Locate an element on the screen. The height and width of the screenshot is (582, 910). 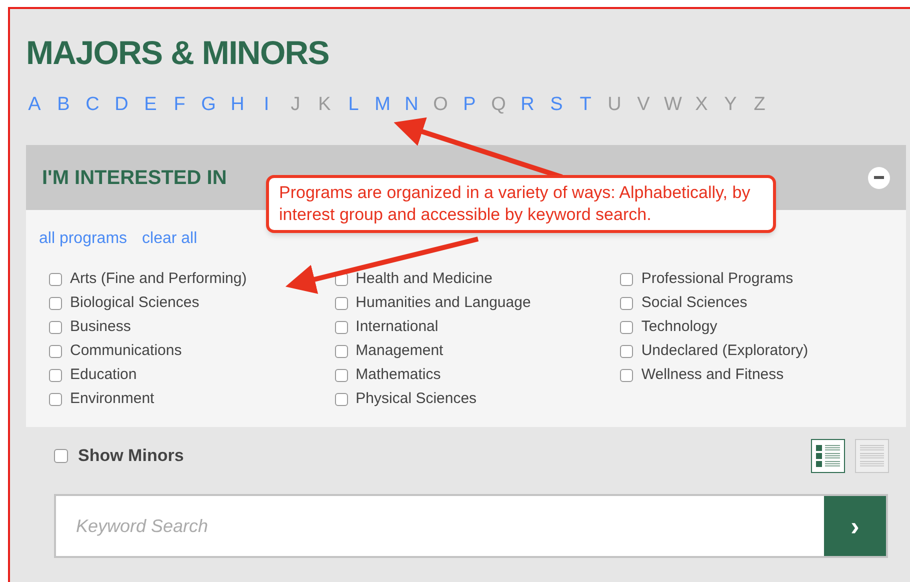
checkbox-label: Management is located at coordinates (400, 350).